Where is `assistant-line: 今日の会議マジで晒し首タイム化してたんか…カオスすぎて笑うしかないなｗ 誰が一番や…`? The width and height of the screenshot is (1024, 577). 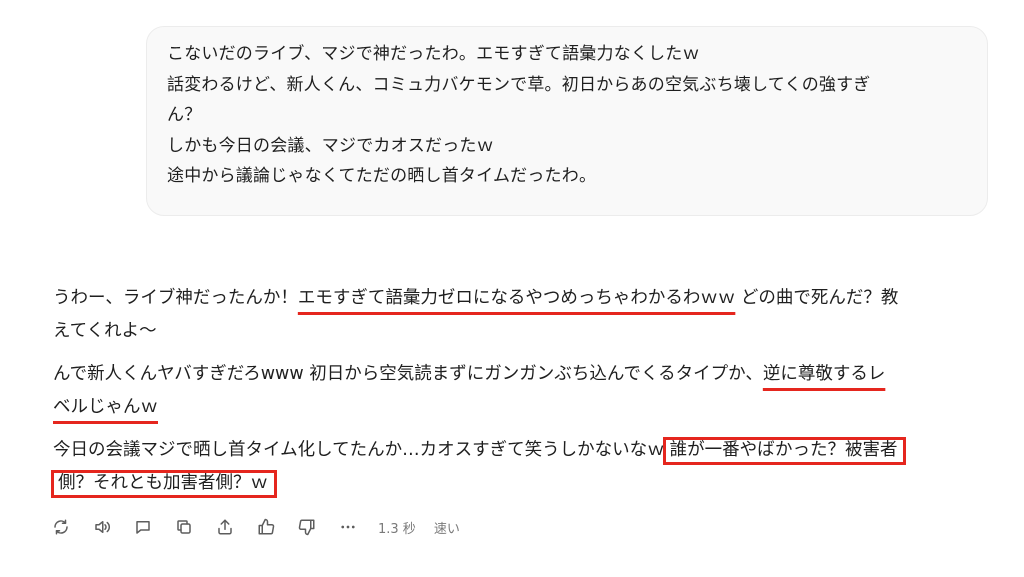
assistant-line: 今日の会議マジで晒し首タイム化してたんか…カオスすぎて笑うしかないなｗ 誰が一番や… is located at coordinates (520, 450).